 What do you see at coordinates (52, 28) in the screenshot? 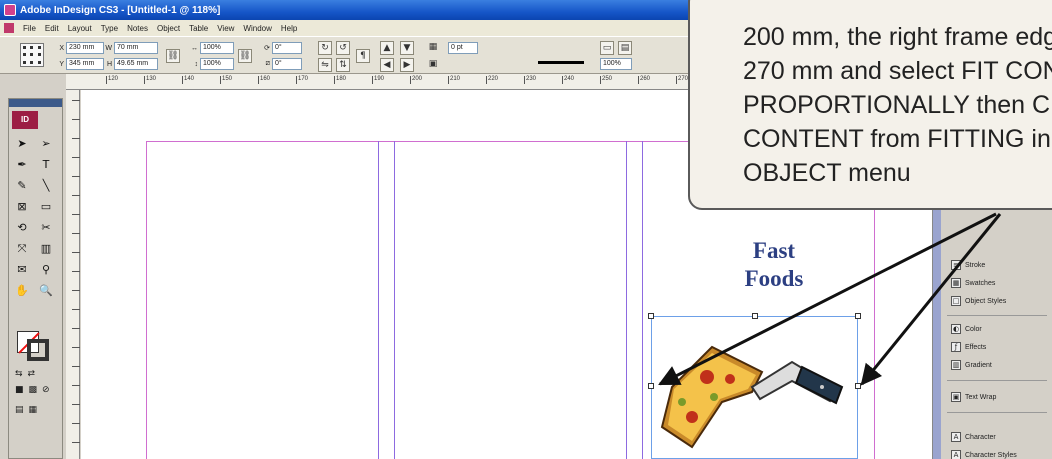
I see `menu-edit: Edit` at bounding box center [52, 28].